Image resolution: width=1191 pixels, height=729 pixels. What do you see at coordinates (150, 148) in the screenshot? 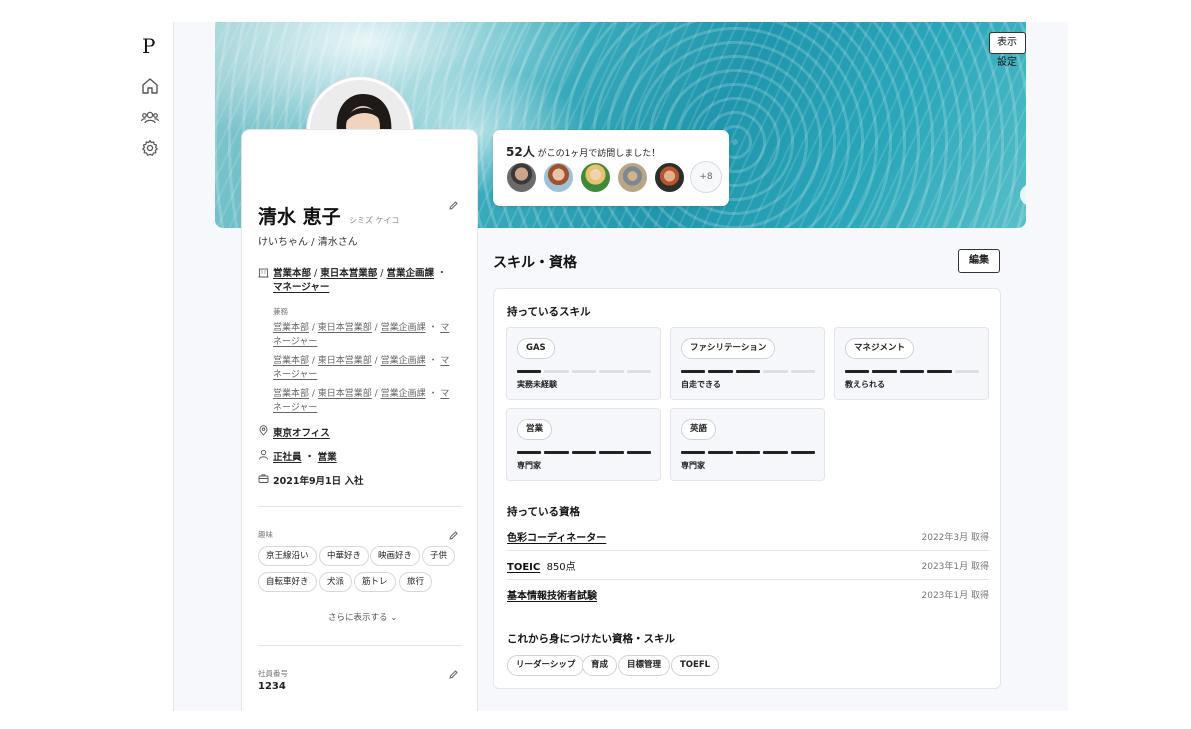
I see `gear-icon` at bounding box center [150, 148].